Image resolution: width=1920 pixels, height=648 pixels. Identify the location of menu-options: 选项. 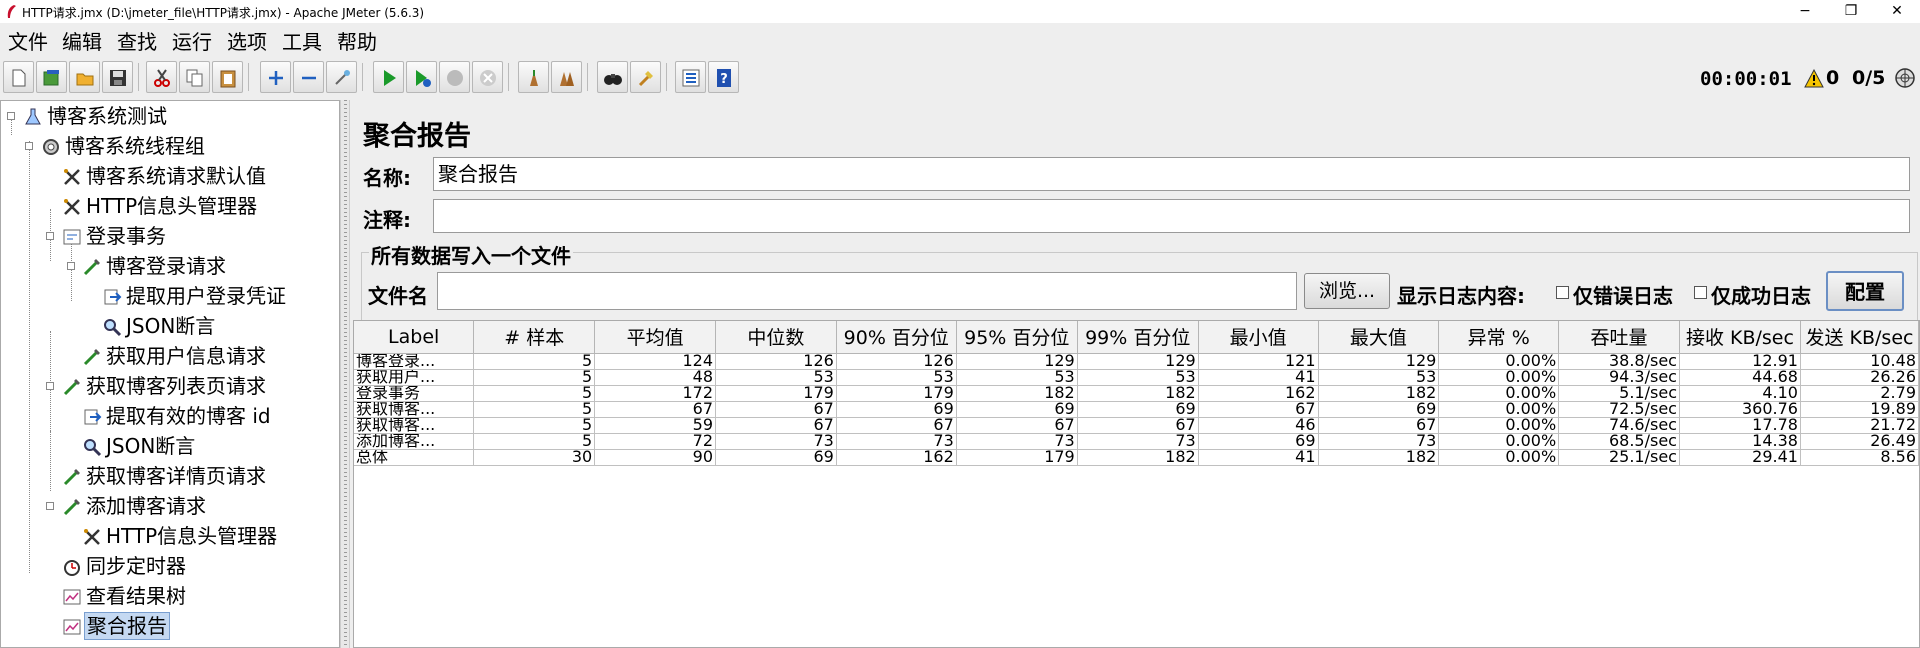
(247, 40).